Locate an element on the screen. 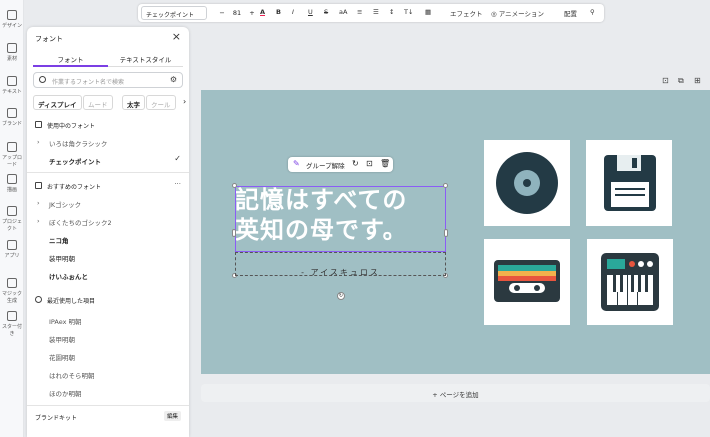 The image size is (710, 437). add-page-button: + ページを追加 is located at coordinates (455, 393).